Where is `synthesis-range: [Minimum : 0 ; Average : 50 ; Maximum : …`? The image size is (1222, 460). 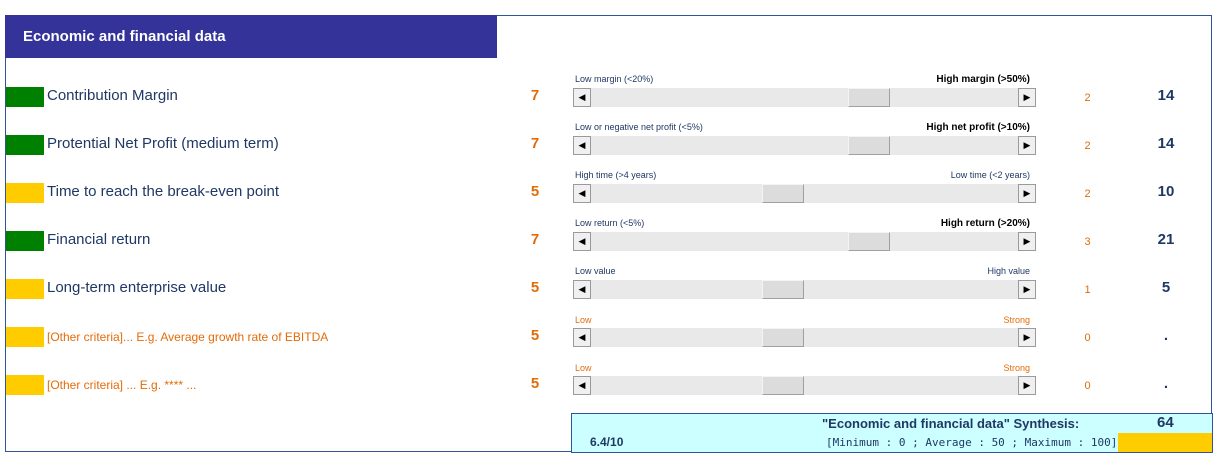 synthesis-range: [Minimum : 0 ; Average : 50 ; Maximum : … is located at coordinates (972, 442).